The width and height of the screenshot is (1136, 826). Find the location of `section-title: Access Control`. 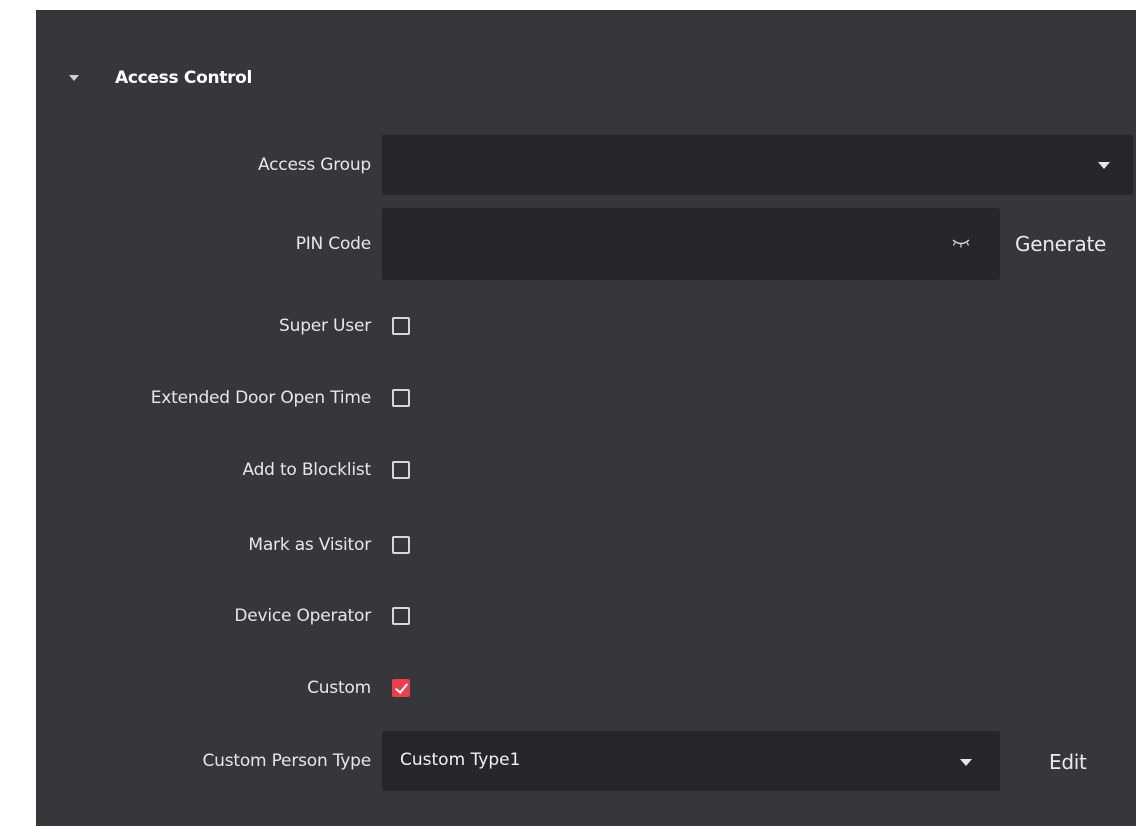

section-title: Access Control is located at coordinates (184, 78).